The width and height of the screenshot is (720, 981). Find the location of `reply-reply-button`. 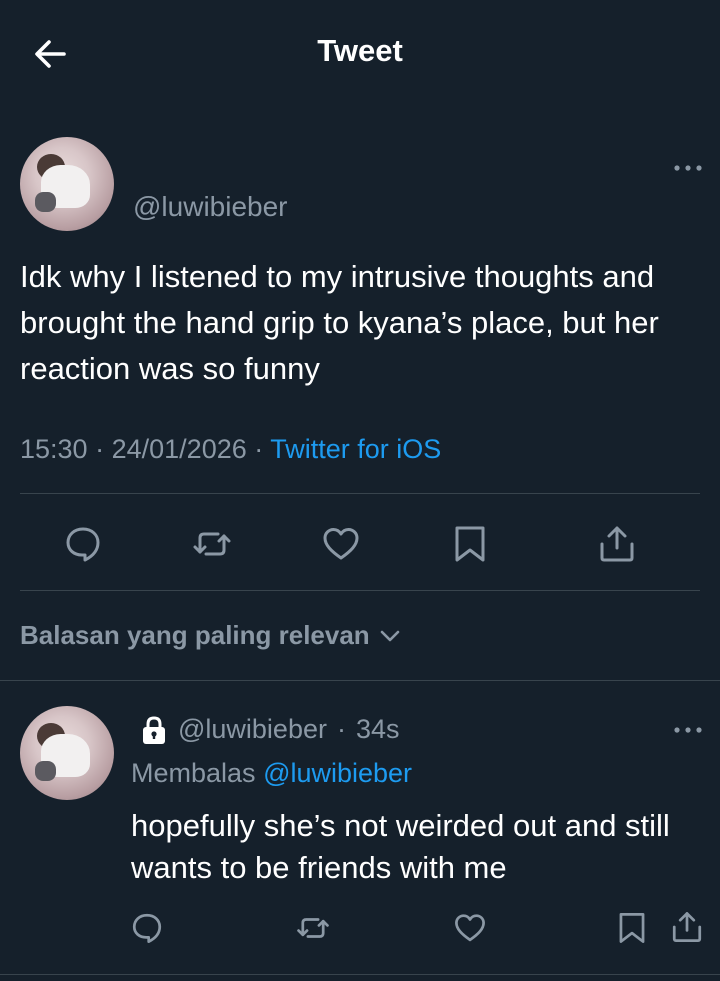

reply-reply-button is located at coordinates (147, 928).